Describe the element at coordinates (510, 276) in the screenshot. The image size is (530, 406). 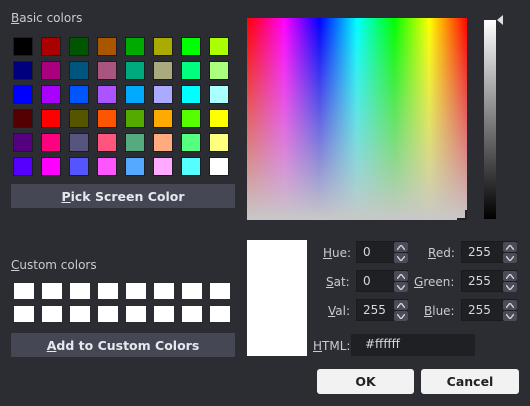
I see `green-up-icon` at that location.